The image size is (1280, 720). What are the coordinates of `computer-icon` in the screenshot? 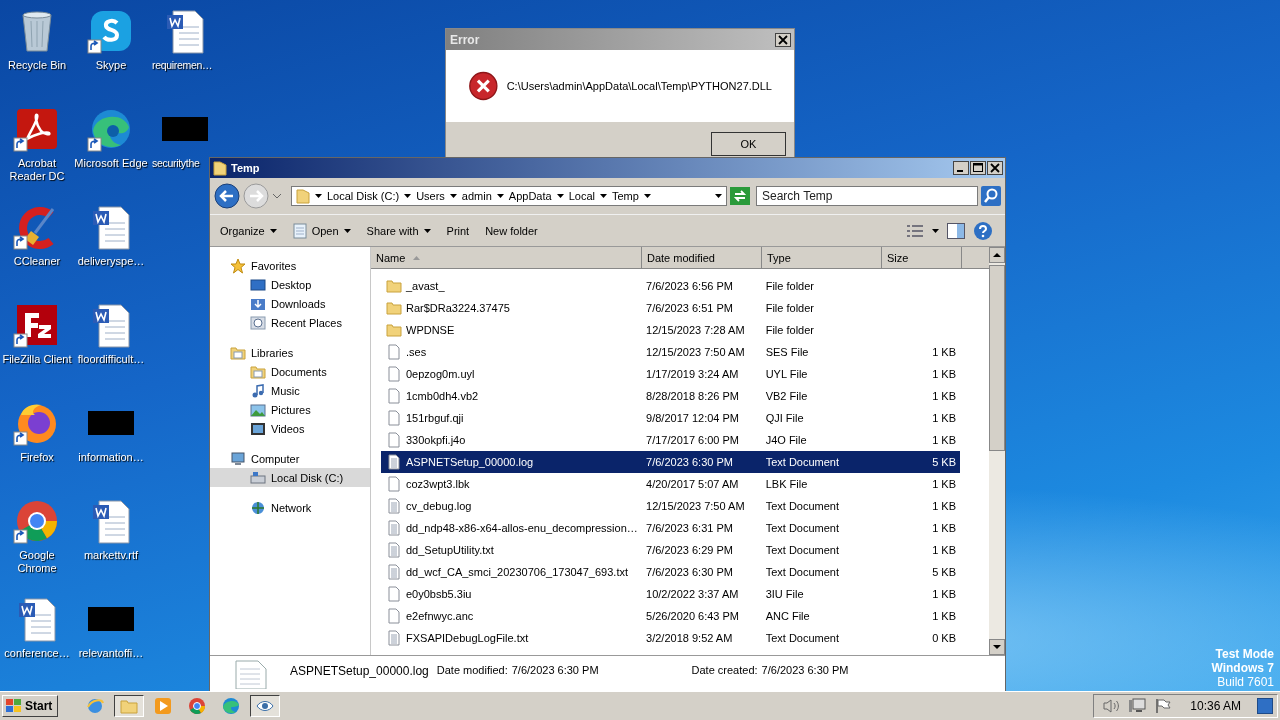 It's located at (238, 458).